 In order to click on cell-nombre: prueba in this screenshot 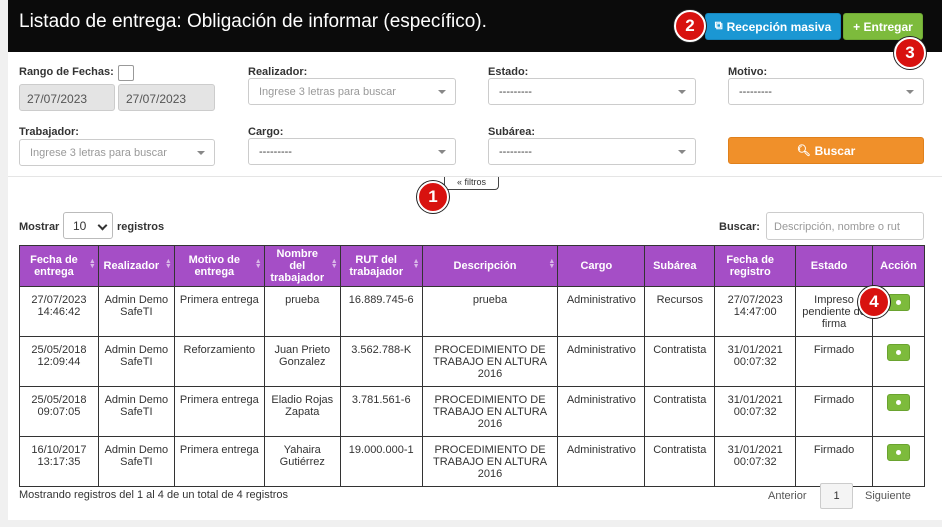, I will do `click(302, 311)`.